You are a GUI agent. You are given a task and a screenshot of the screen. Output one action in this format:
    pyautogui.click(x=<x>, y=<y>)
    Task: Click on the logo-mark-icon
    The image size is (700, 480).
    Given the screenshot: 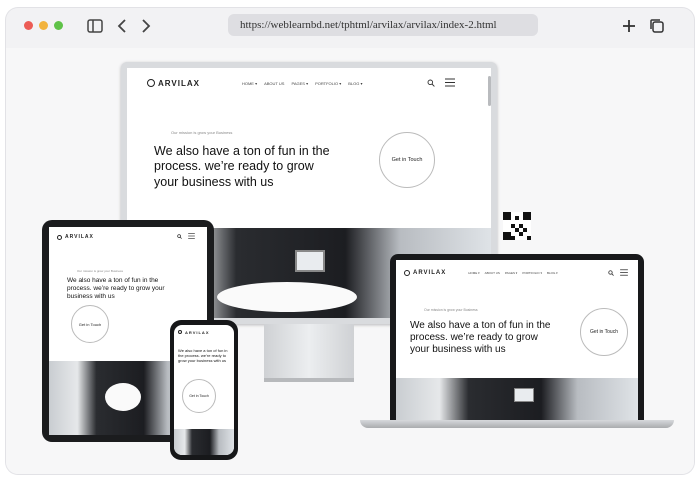 What is the action you would take?
    pyautogui.click(x=151, y=83)
    